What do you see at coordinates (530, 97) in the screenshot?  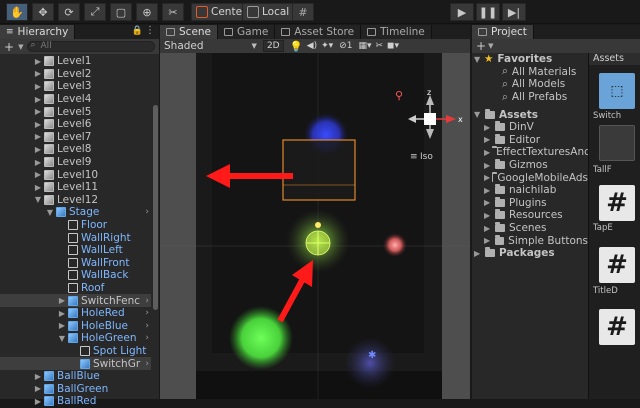 I see `favorites-item: ⌕ All Prefabs` at bounding box center [530, 97].